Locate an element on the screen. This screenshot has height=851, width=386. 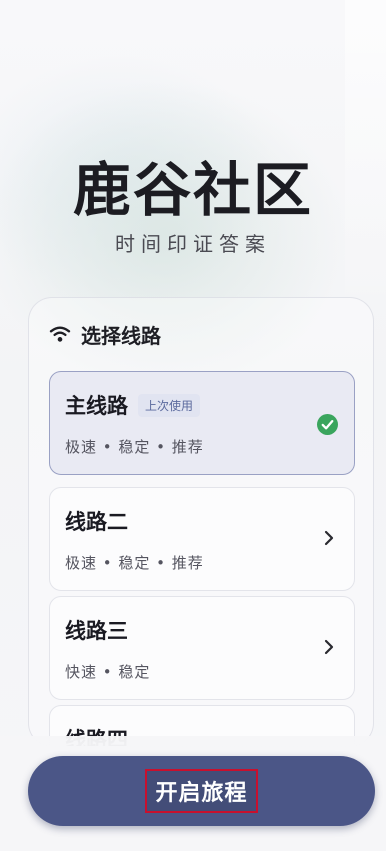
app-subtitle: 时间印证答案 is located at coordinates (193, 244).